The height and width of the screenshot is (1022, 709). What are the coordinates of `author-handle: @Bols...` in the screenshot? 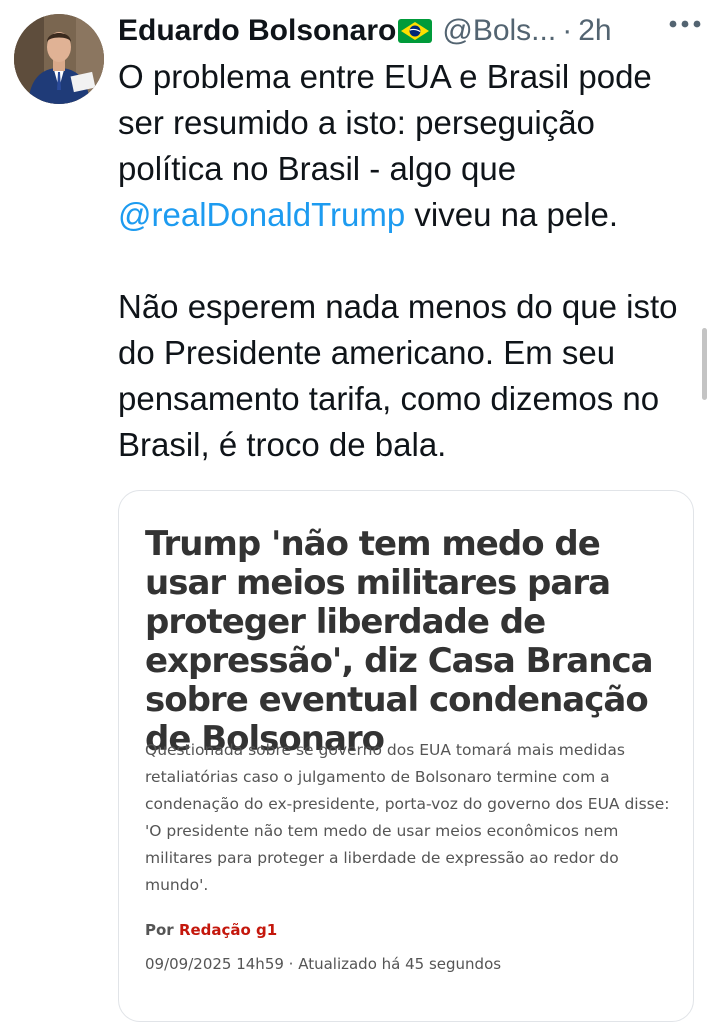 It's located at (499, 31).